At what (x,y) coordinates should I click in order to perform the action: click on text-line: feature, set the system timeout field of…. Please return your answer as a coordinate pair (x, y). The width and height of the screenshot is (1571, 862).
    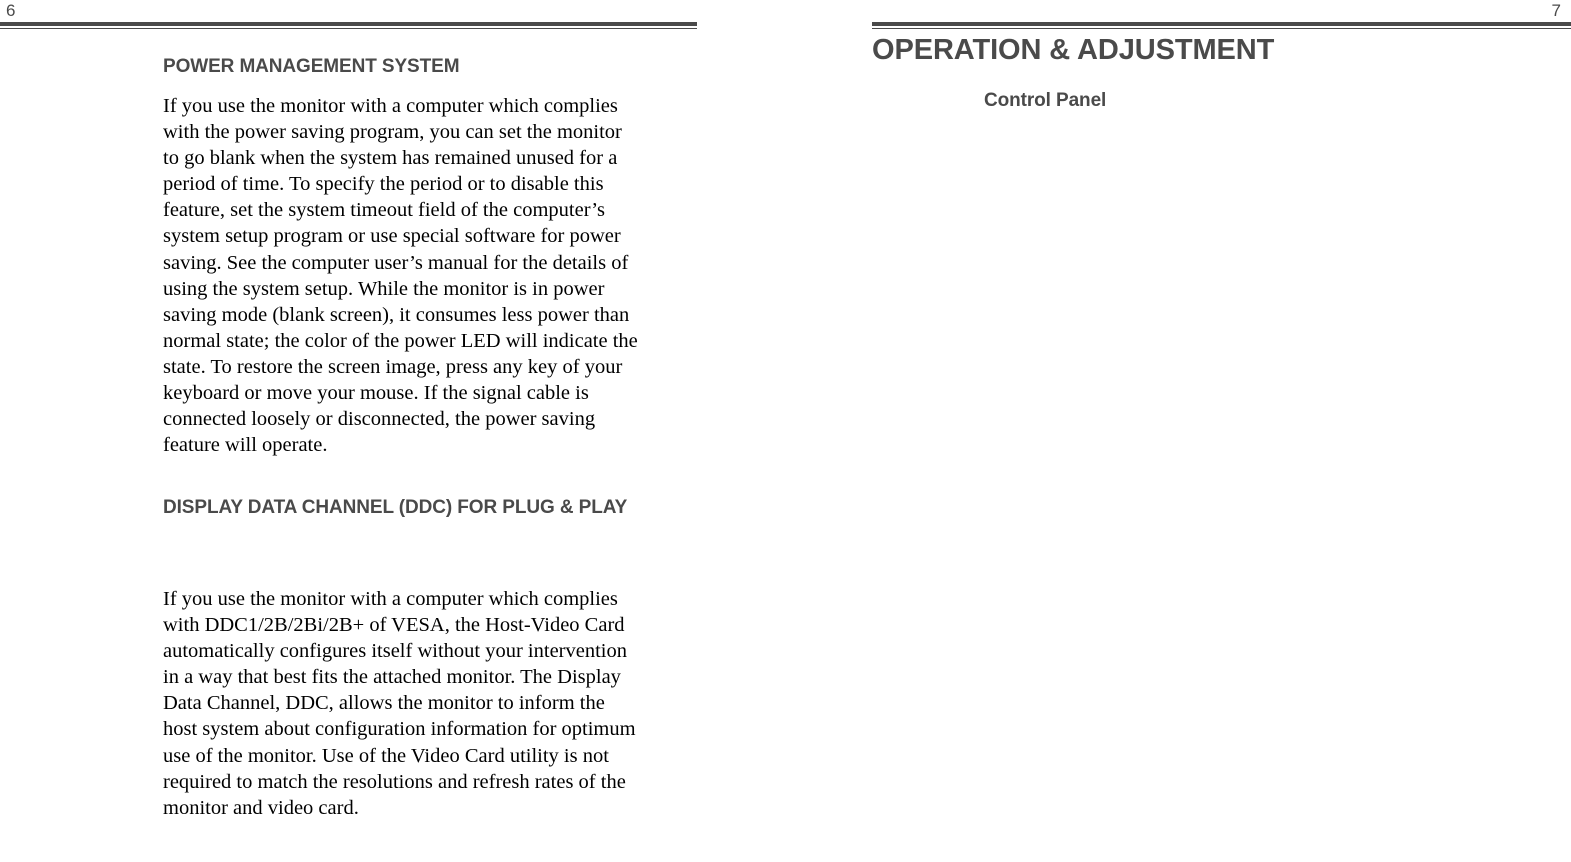
    Looking at the image, I should click on (384, 210).